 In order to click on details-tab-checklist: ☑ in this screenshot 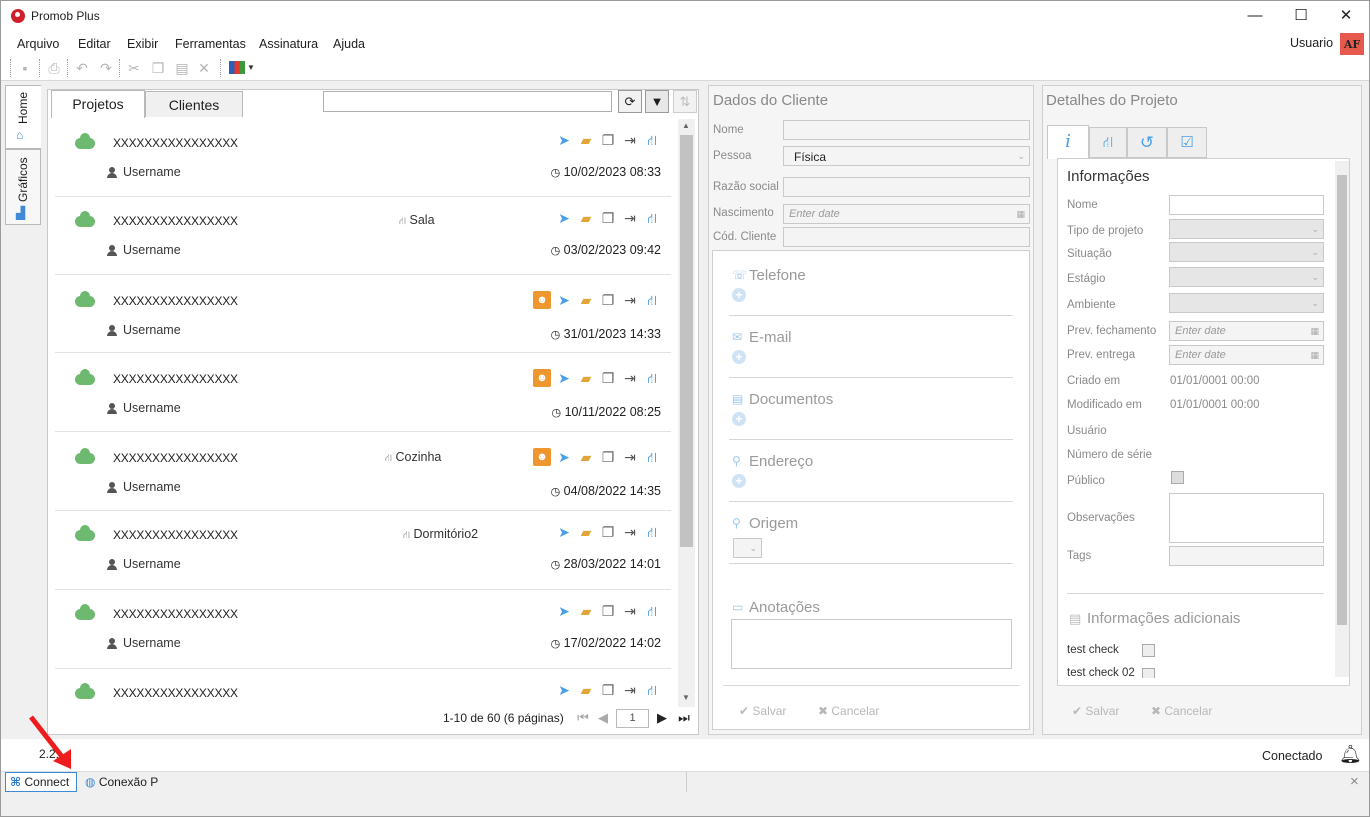, I will do `click(1187, 142)`.